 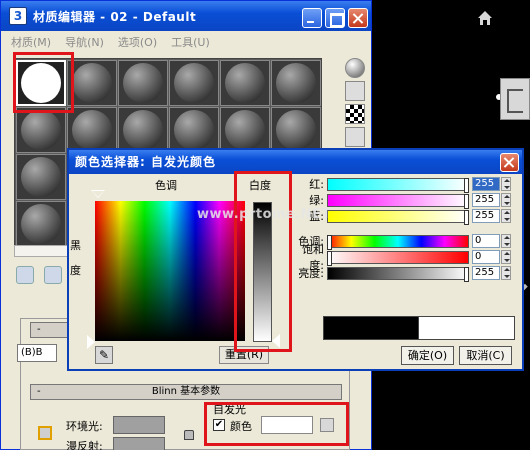 I want to click on whiteness-highlight, so click(x=263, y=261).